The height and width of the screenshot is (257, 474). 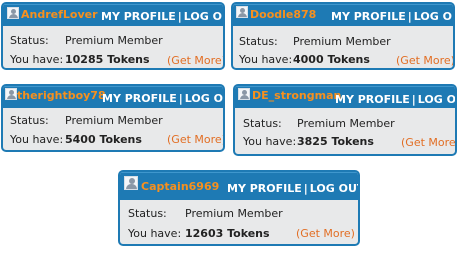 I want to click on token-count: 4000 Tokens, so click(x=331, y=59).